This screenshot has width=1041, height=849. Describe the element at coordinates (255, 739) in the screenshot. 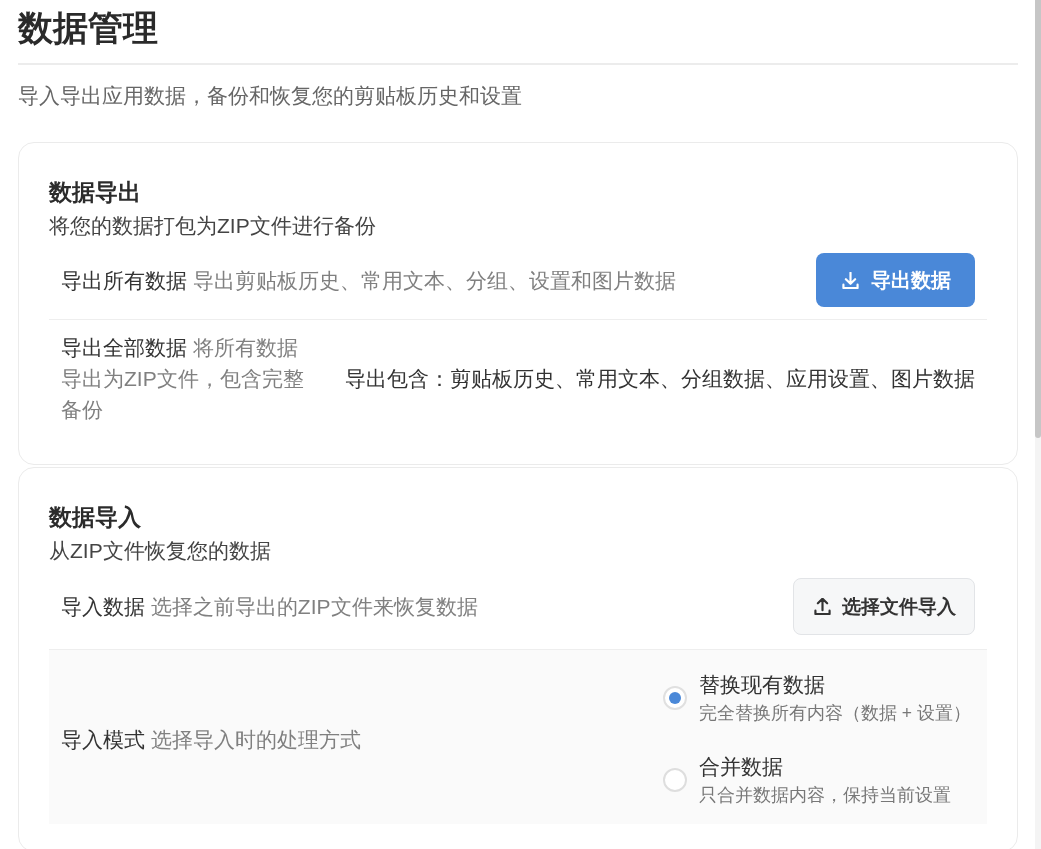

I see `row-description: 选择导入时的处理方式` at that location.